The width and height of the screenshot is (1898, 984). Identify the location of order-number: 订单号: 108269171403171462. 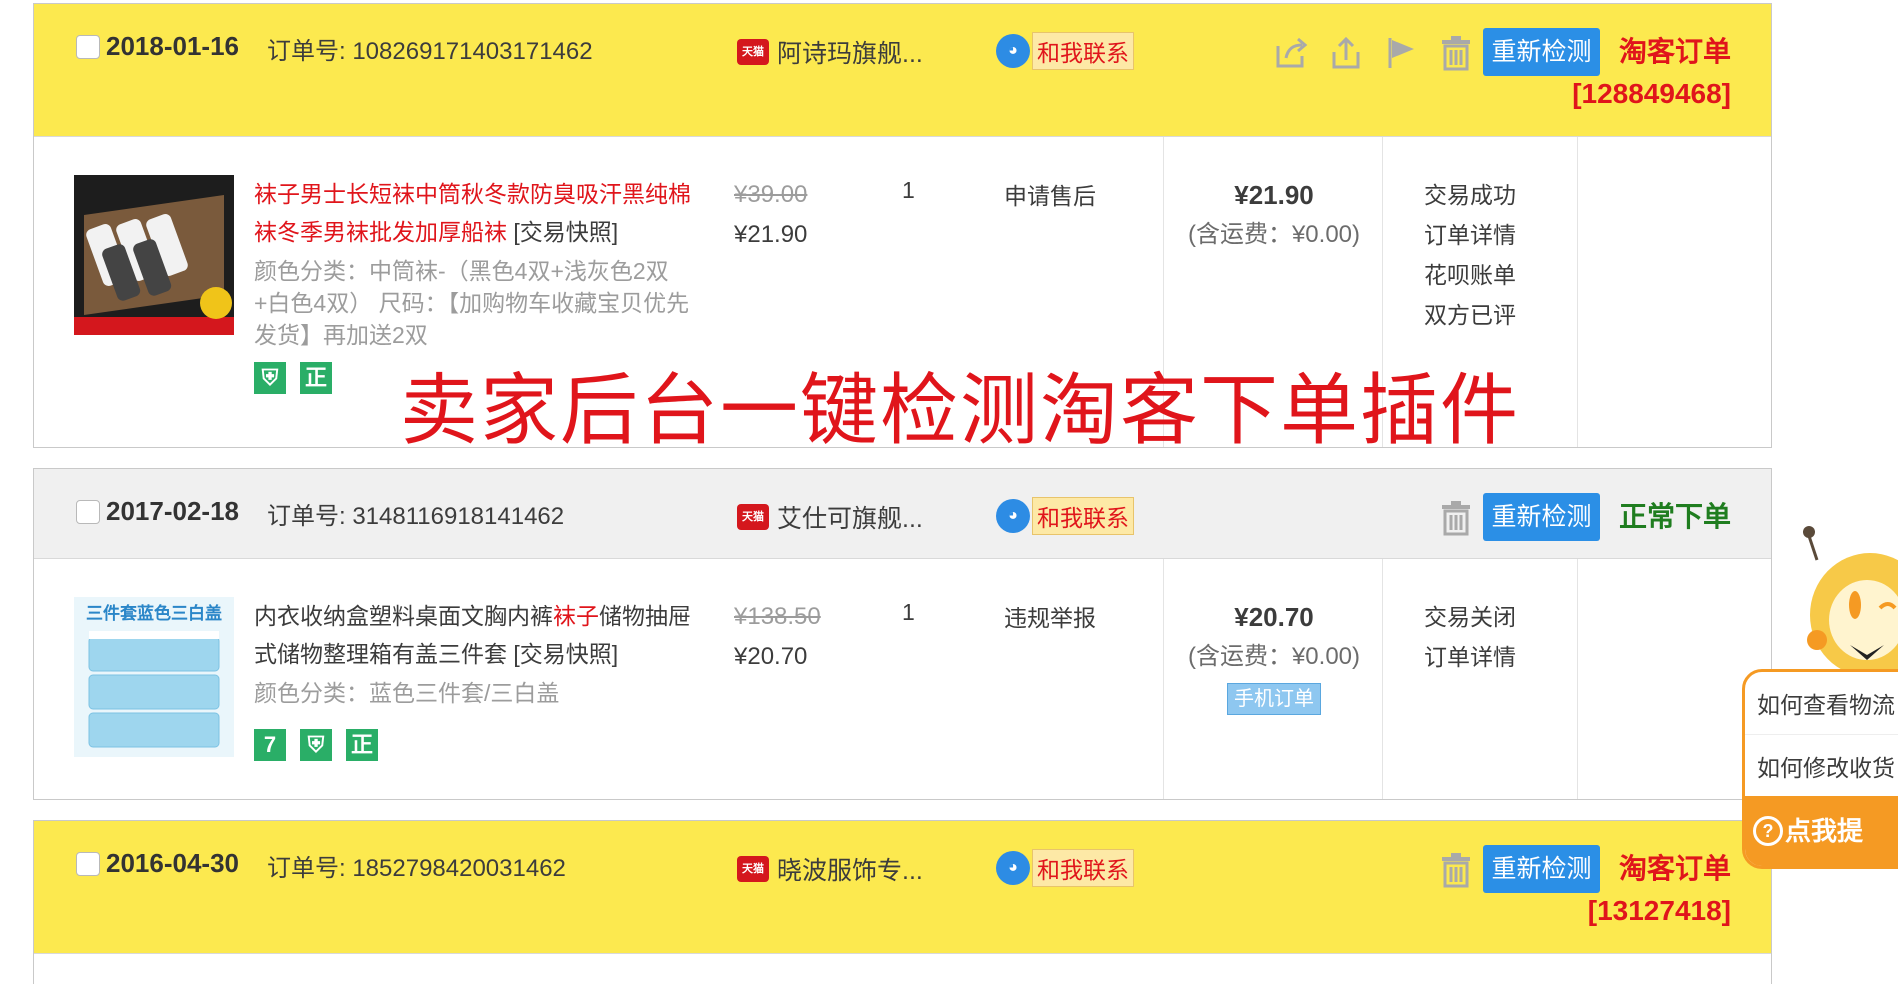
(430, 51).